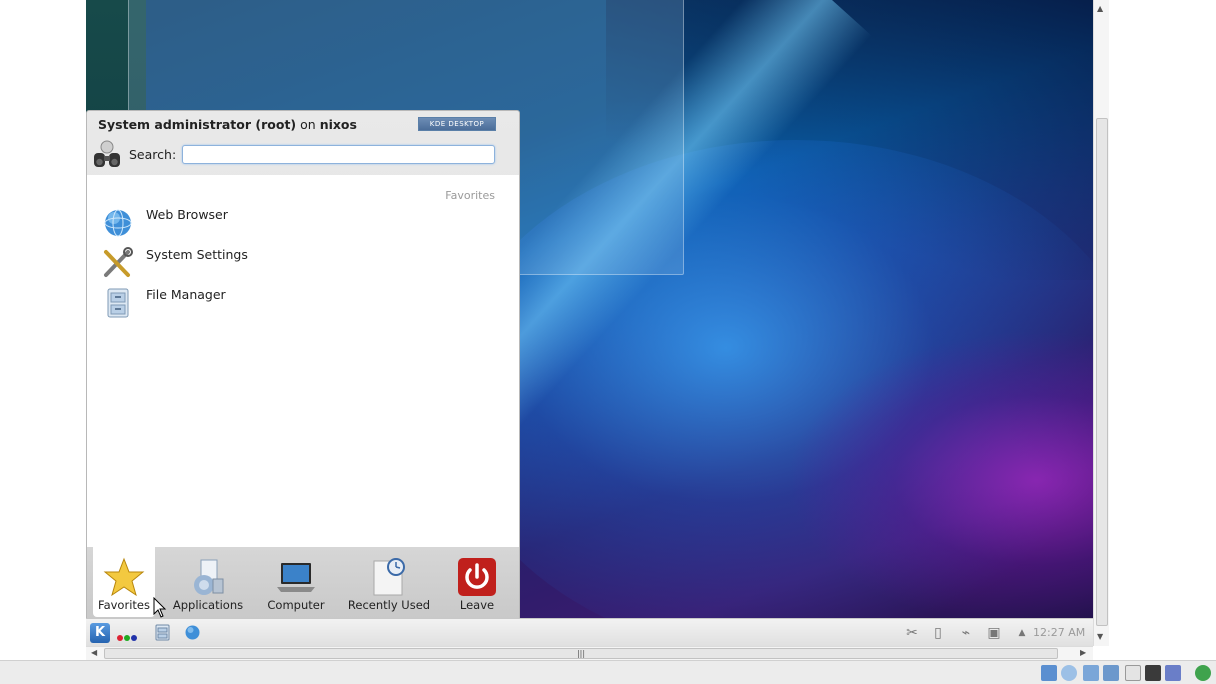  I want to click on host-right-margin, so click(1154, 330).